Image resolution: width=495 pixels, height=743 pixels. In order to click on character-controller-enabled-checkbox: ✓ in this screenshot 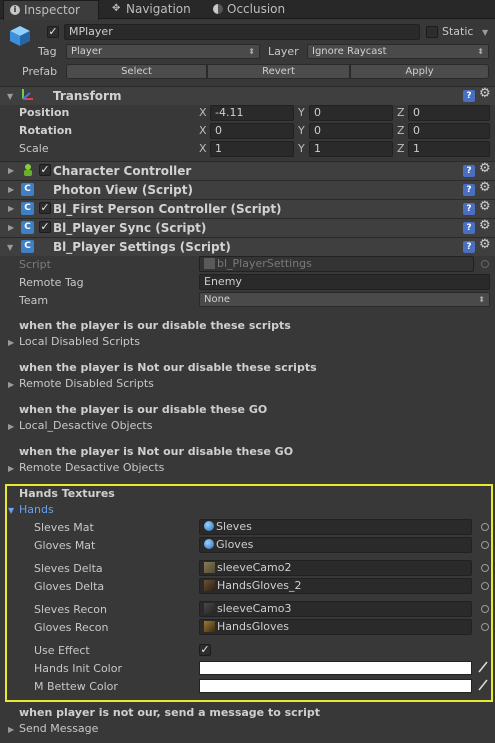, I will do `click(45, 170)`.